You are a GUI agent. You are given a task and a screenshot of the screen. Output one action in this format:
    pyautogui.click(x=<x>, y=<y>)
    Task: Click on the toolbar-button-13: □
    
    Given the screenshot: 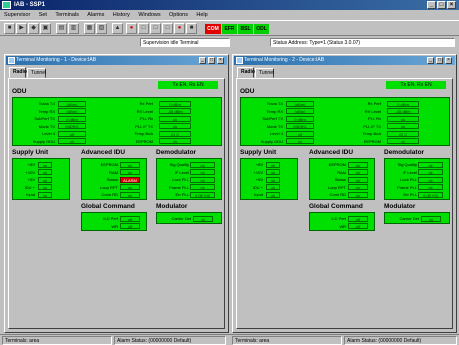 What is the action you would take?
    pyautogui.click(x=167, y=28)
    